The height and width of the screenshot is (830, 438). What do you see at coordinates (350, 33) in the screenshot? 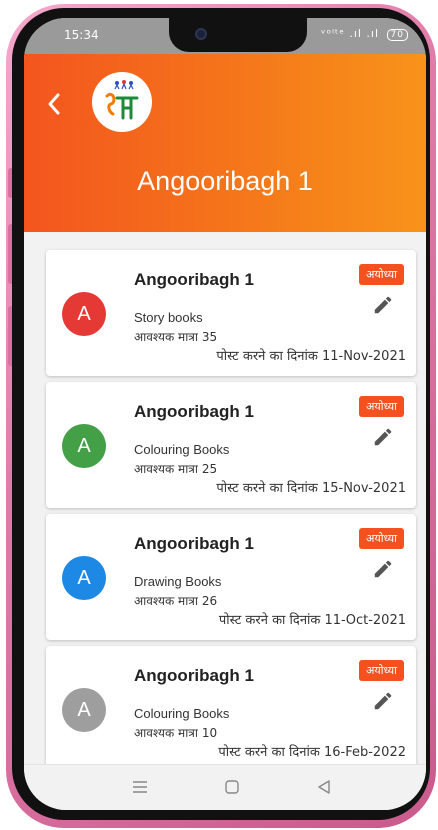
I see `signal-text: ᵛᵒˡᵗᵉ .ıl .ıl` at bounding box center [350, 33].